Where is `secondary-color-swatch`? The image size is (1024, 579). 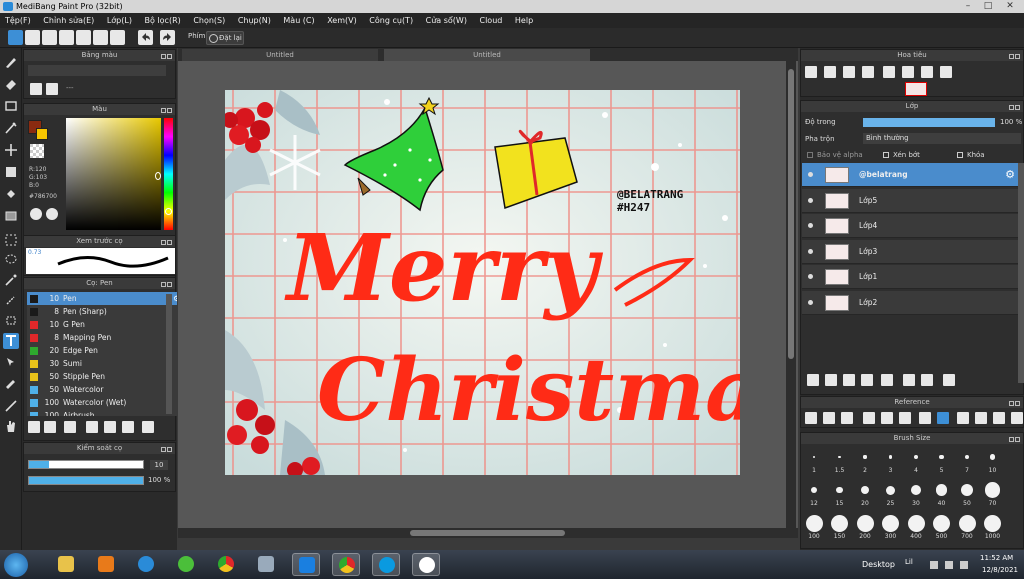
secondary-color-swatch is located at coordinates (42, 134).